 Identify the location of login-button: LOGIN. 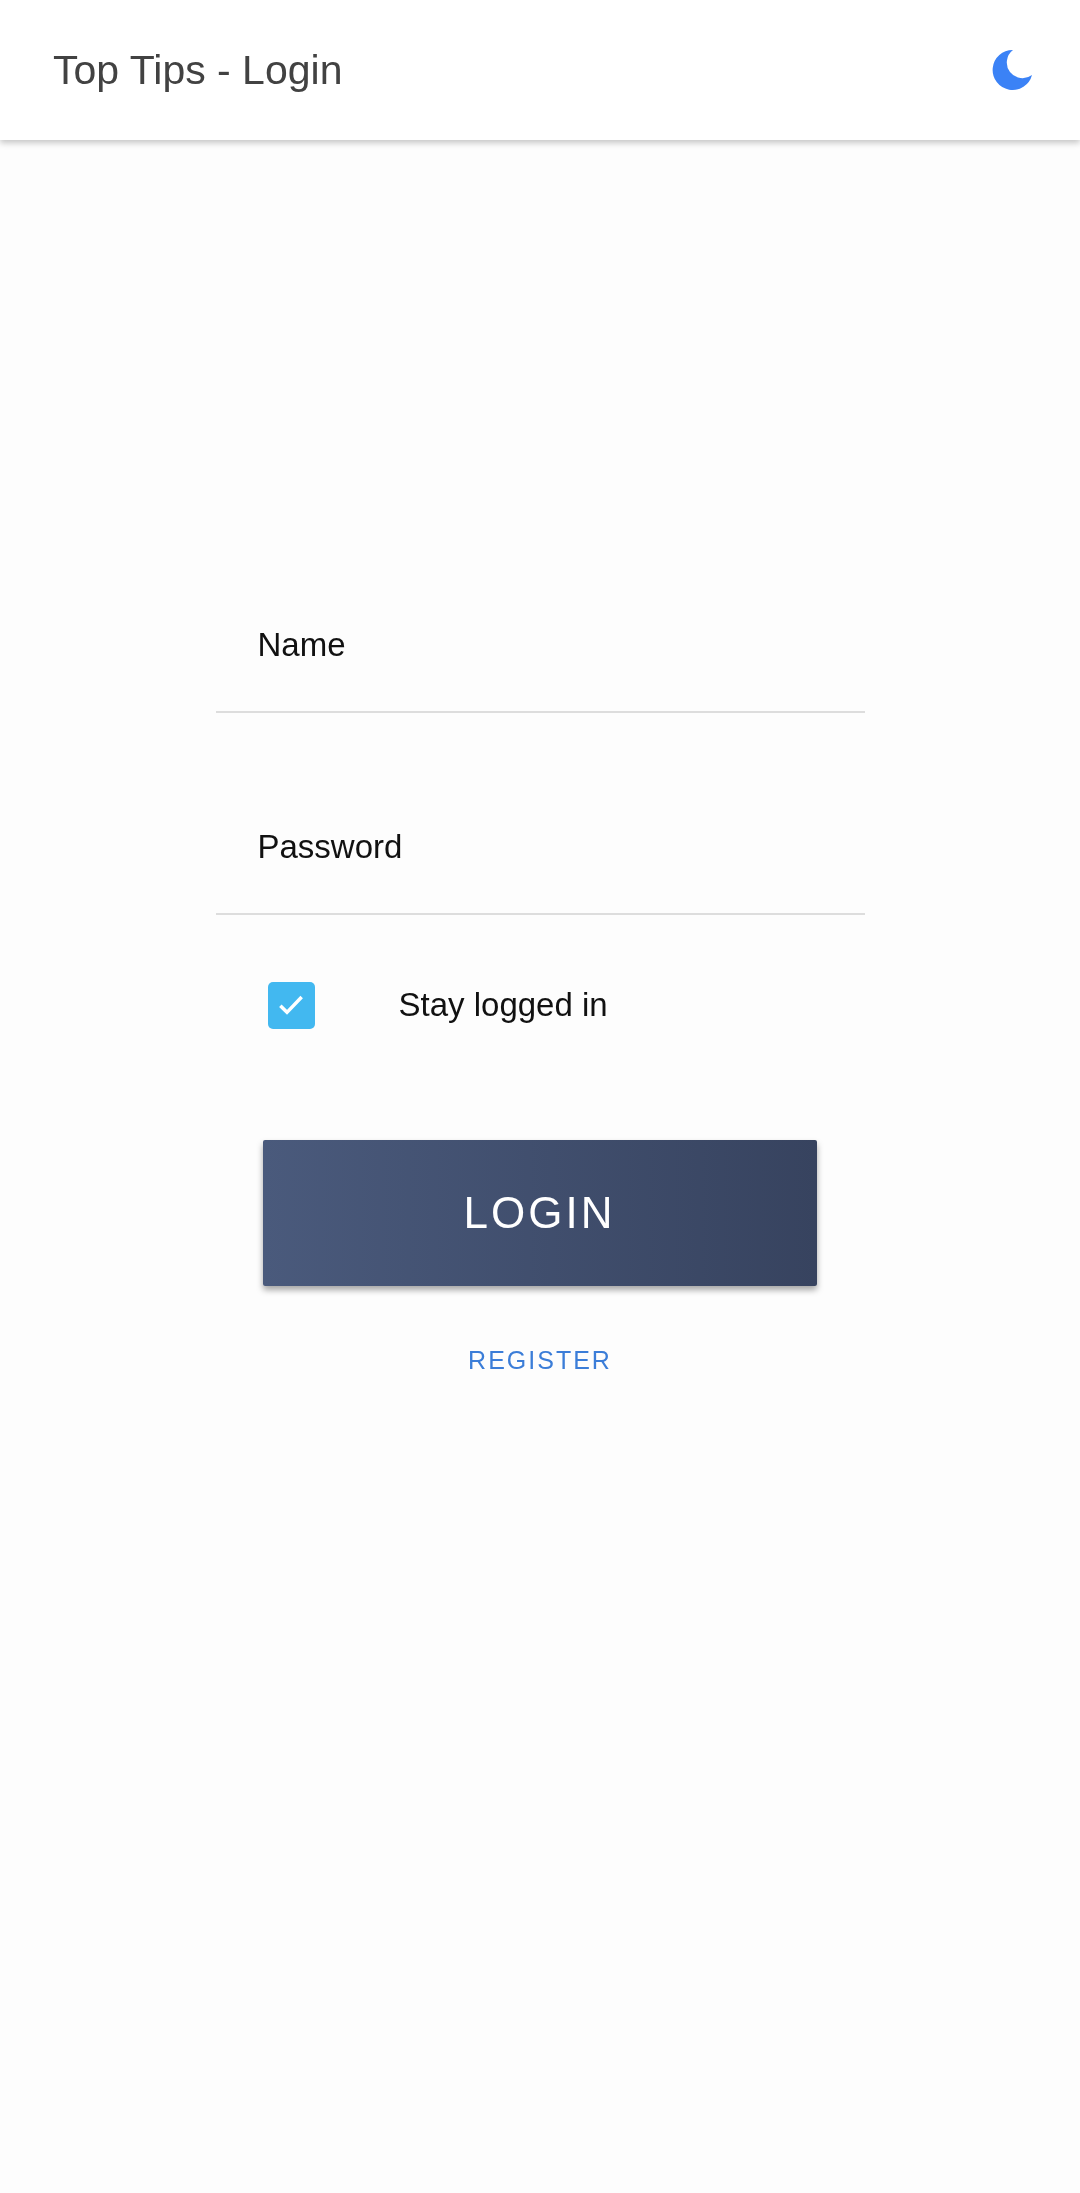
(539, 1213).